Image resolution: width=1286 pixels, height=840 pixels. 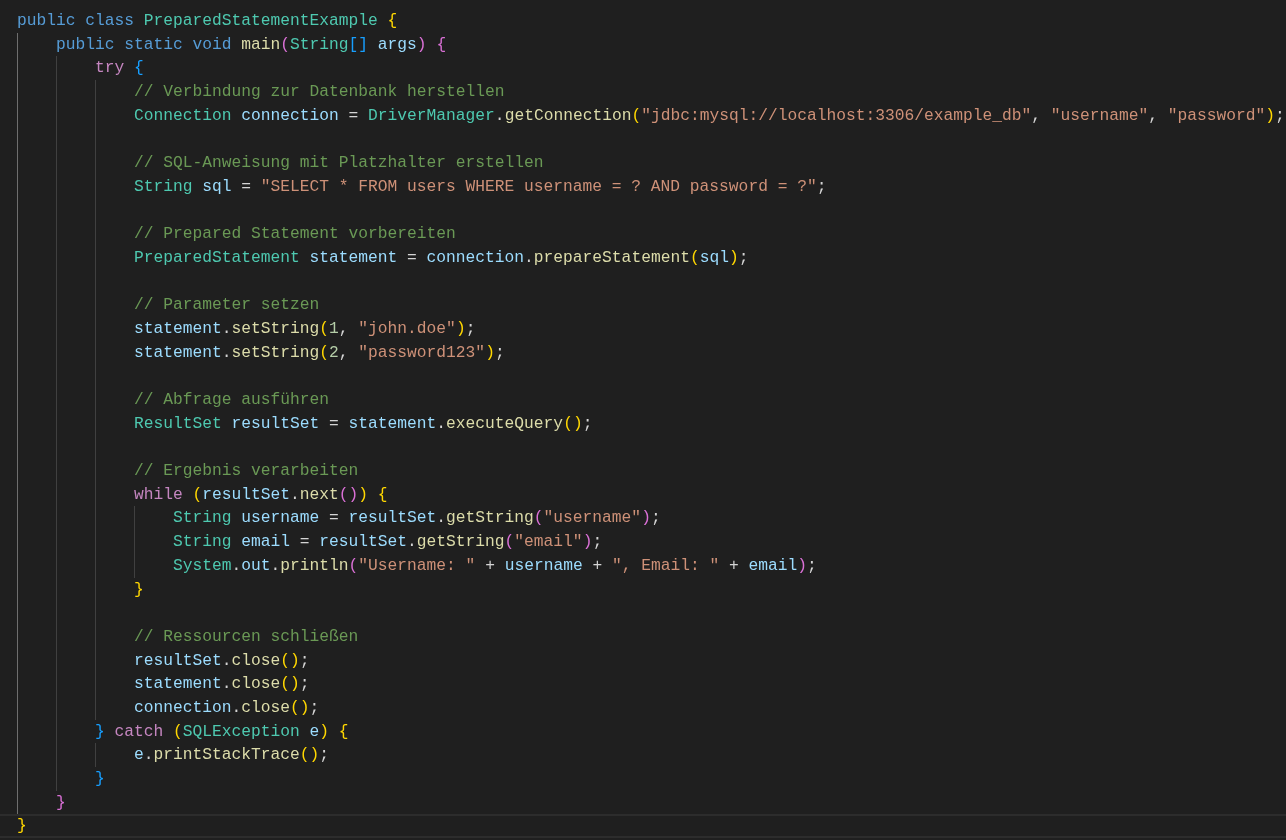 What do you see at coordinates (251, 44) in the screenshot?
I see `code-line: public static void main(String[] args) {` at bounding box center [251, 44].